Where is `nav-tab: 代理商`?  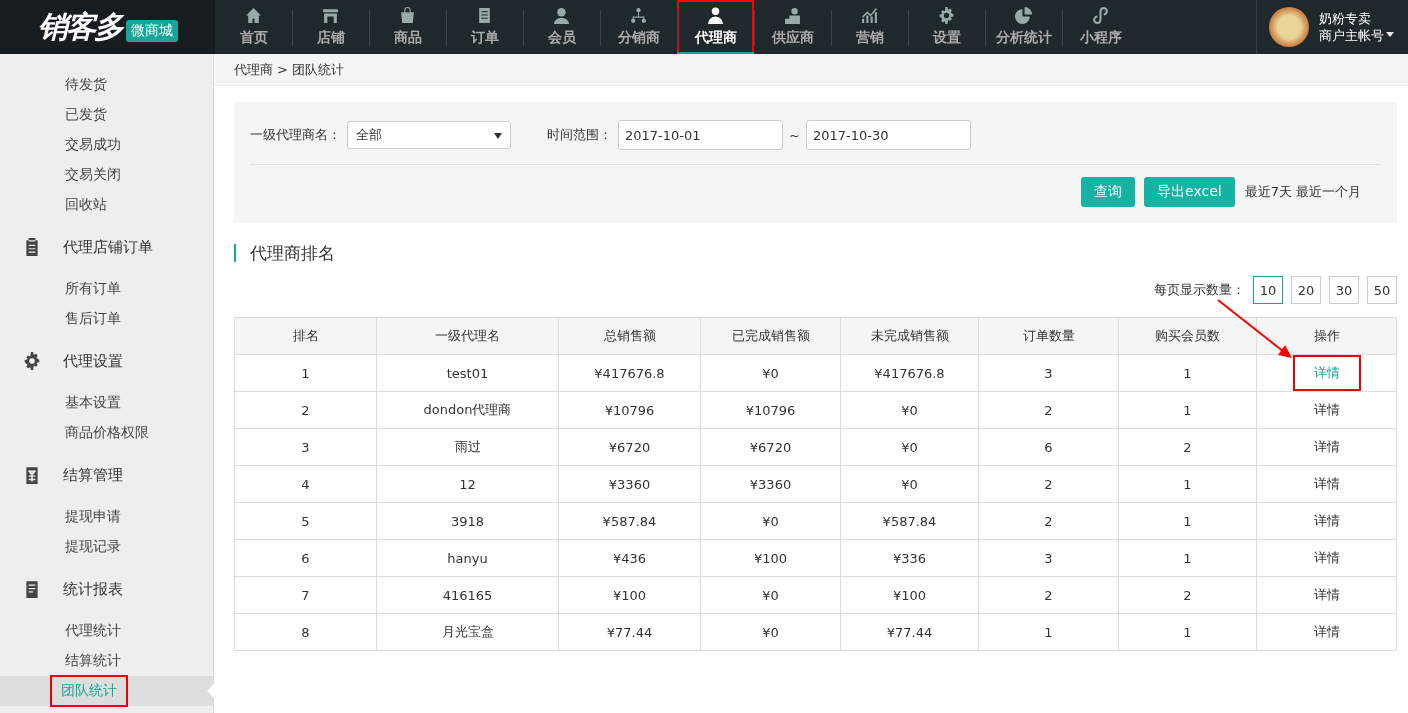
nav-tab: 代理商 is located at coordinates (715, 27).